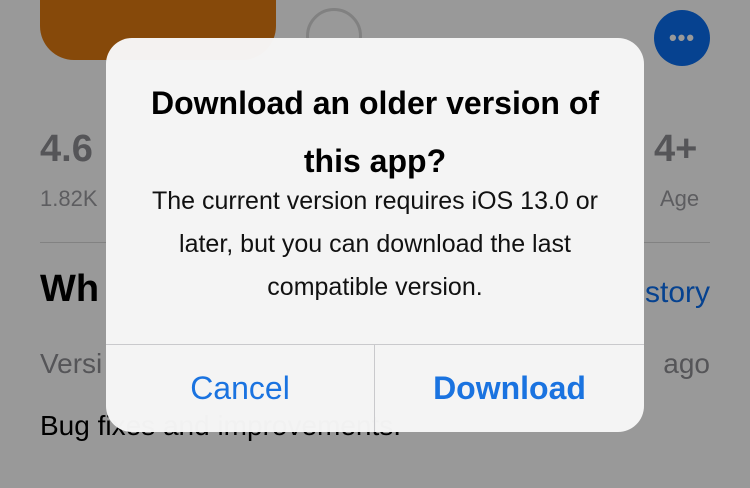 The height and width of the screenshot is (488, 750). What do you see at coordinates (375, 132) in the screenshot?
I see `alert-title: Download an older version of this app?` at bounding box center [375, 132].